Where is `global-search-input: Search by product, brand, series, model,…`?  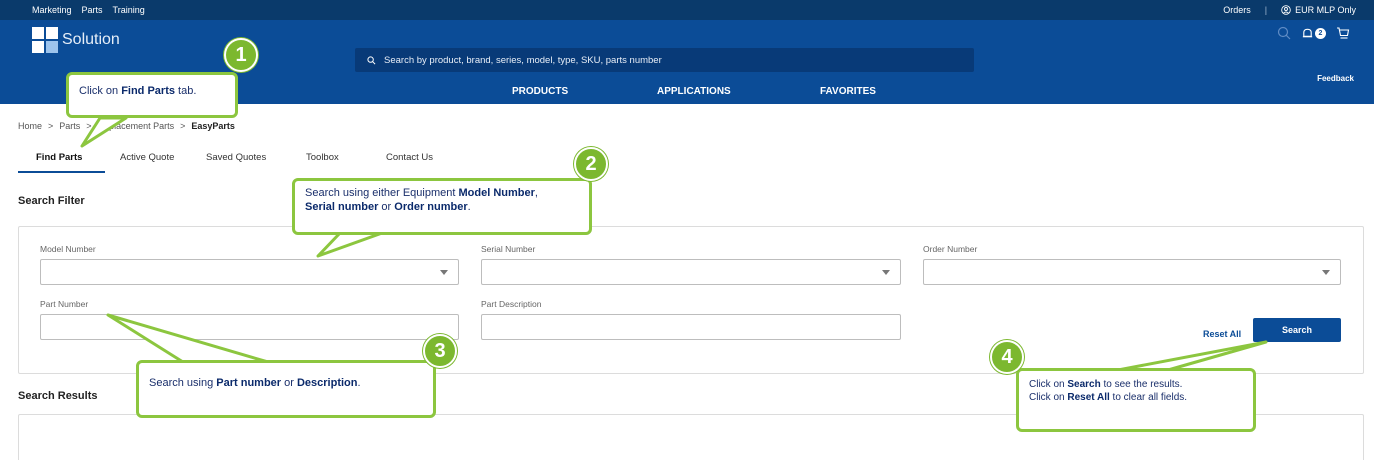
global-search-input: Search by product, brand, series, model,… is located at coordinates (664, 60).